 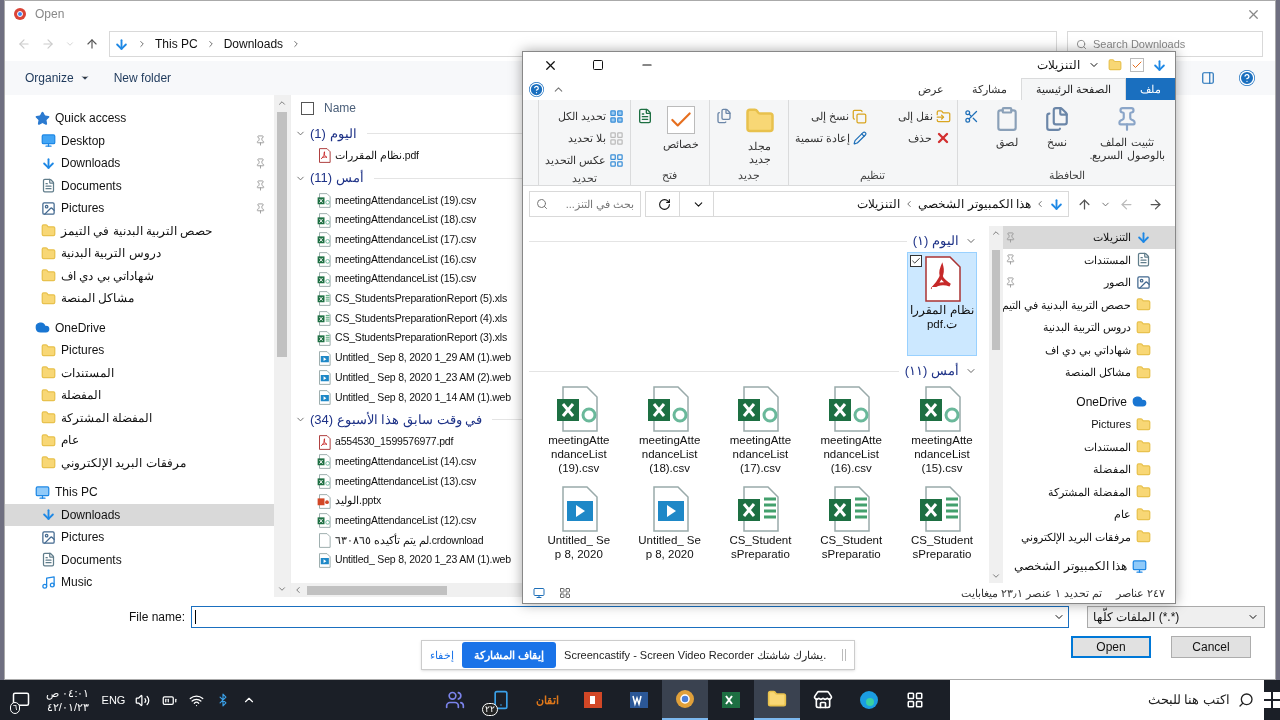 I want to click on taskbar-search: اكتب هنا للبحث, so click(x=1107, y=700).